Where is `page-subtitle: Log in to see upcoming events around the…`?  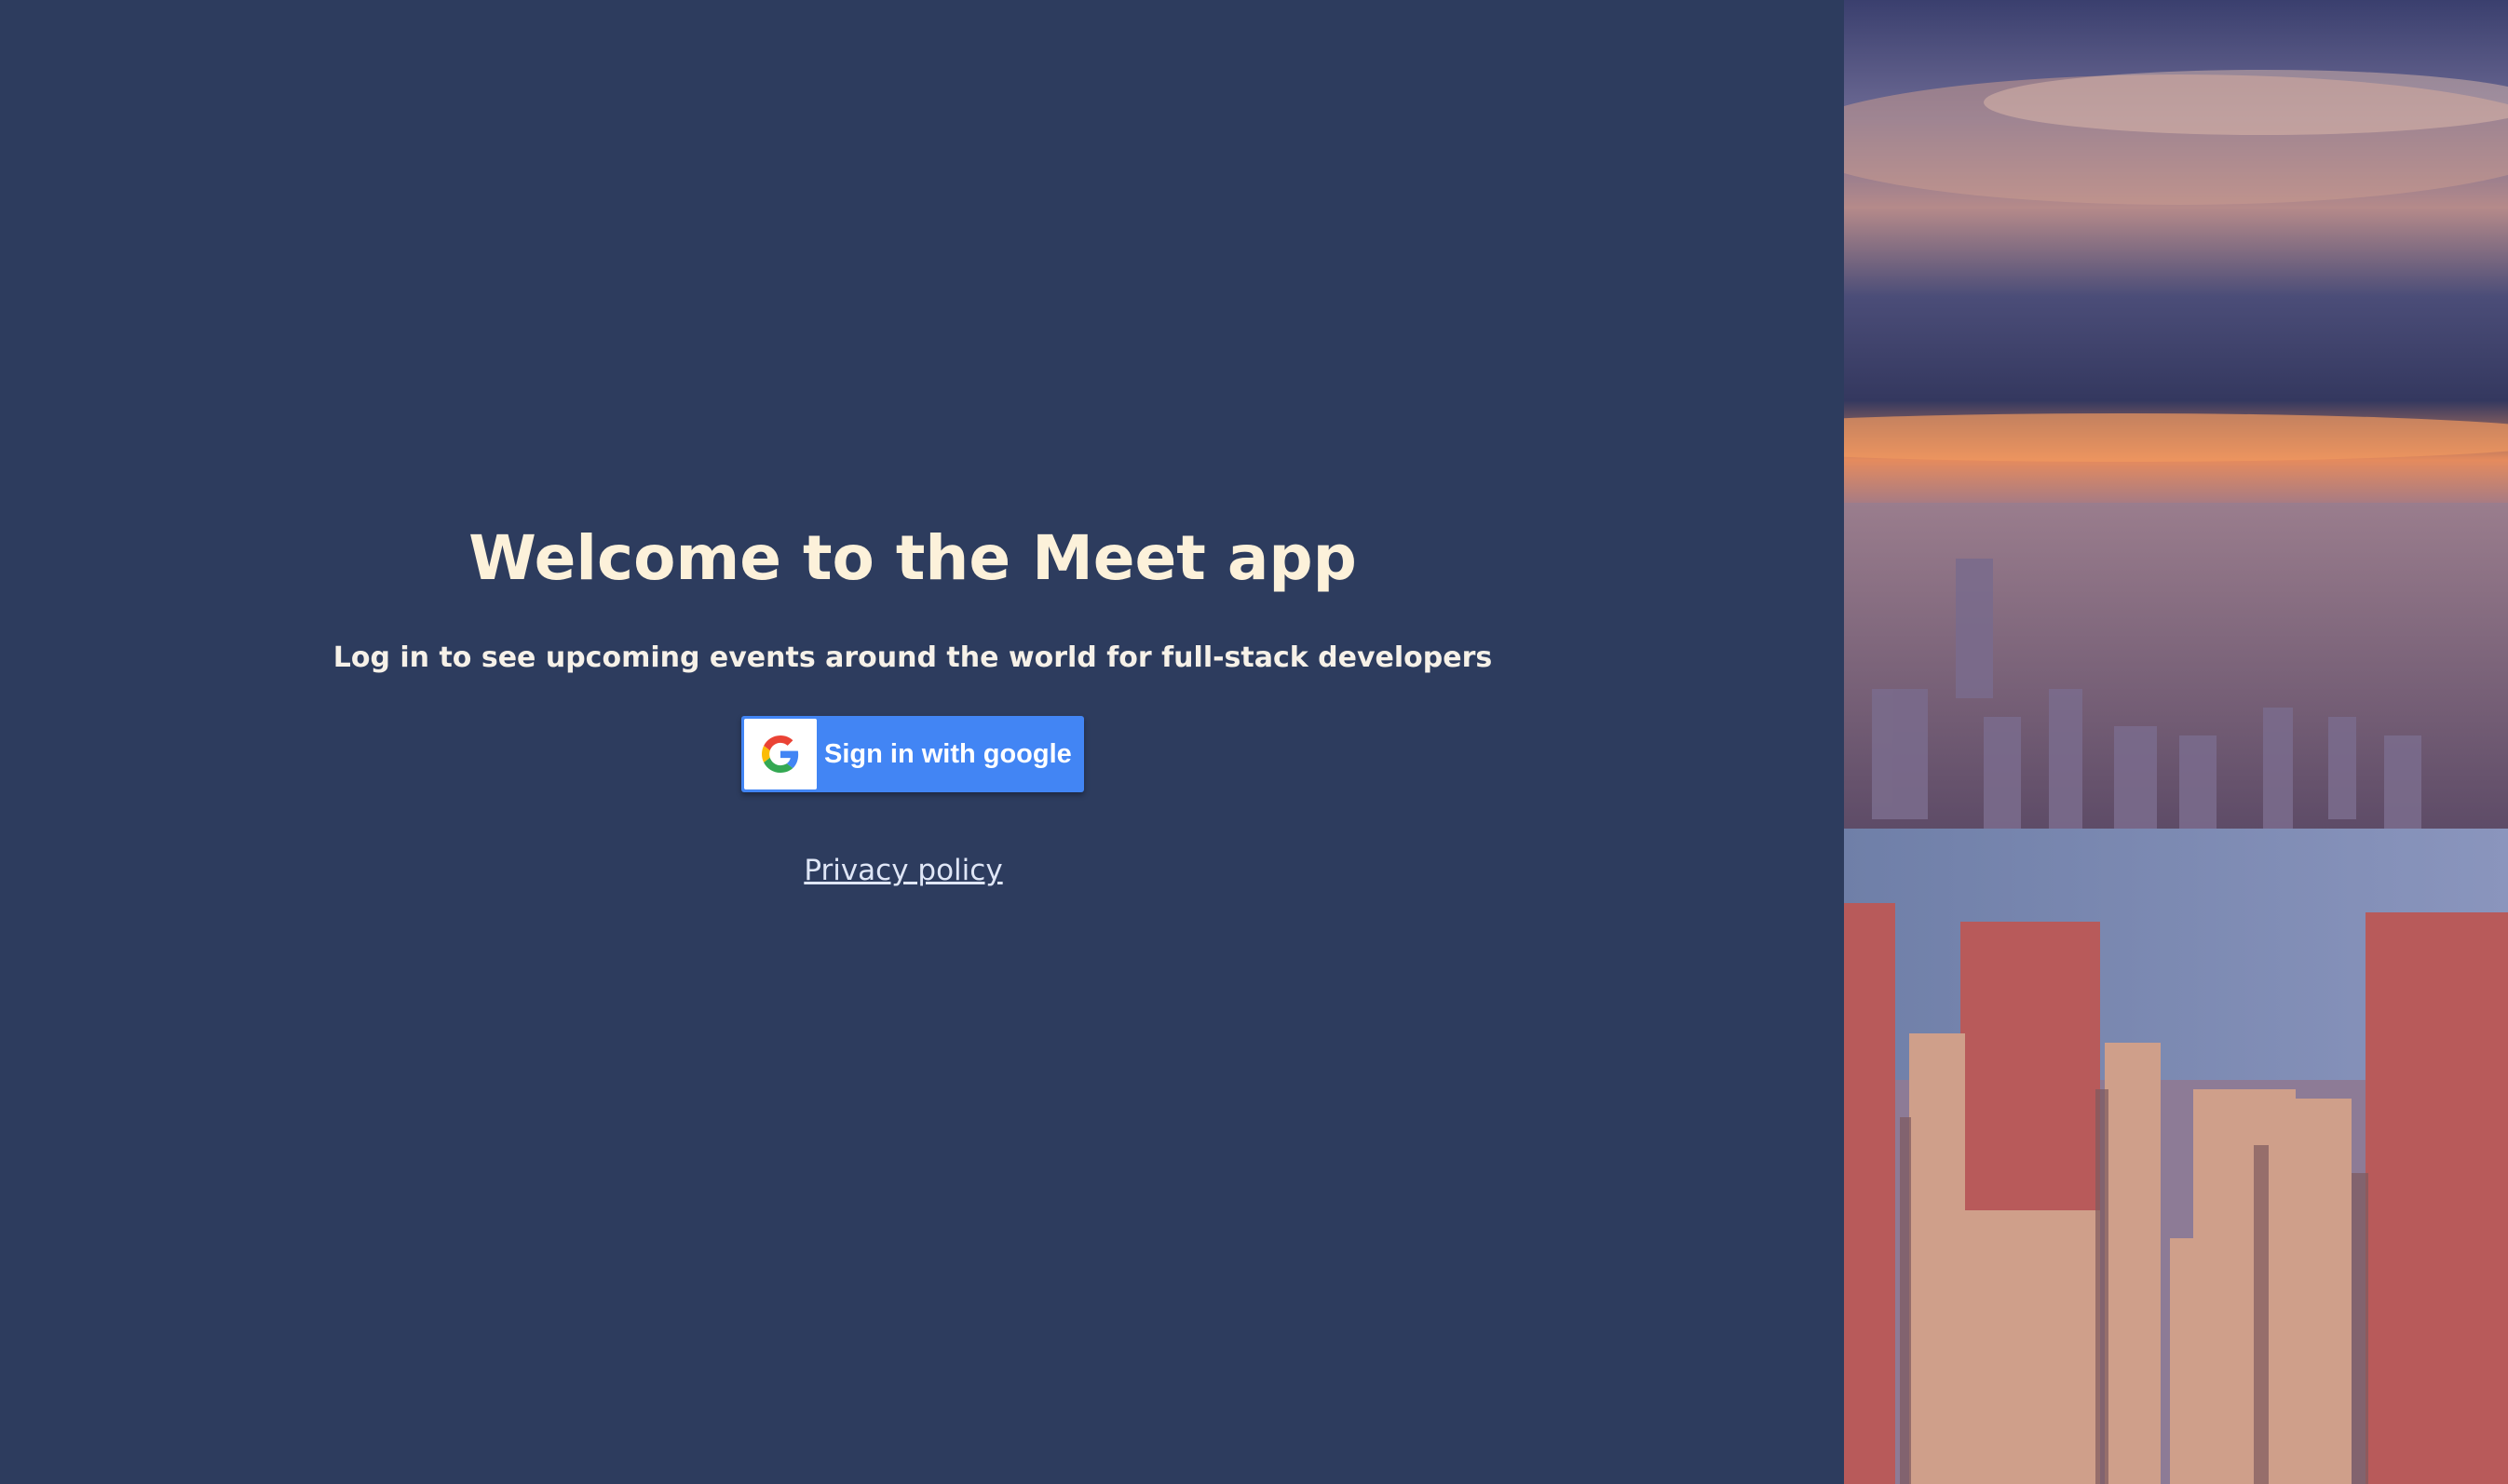
page-subtitle: Log in to see upcoming events around the… is located at coordinates (913, 657).